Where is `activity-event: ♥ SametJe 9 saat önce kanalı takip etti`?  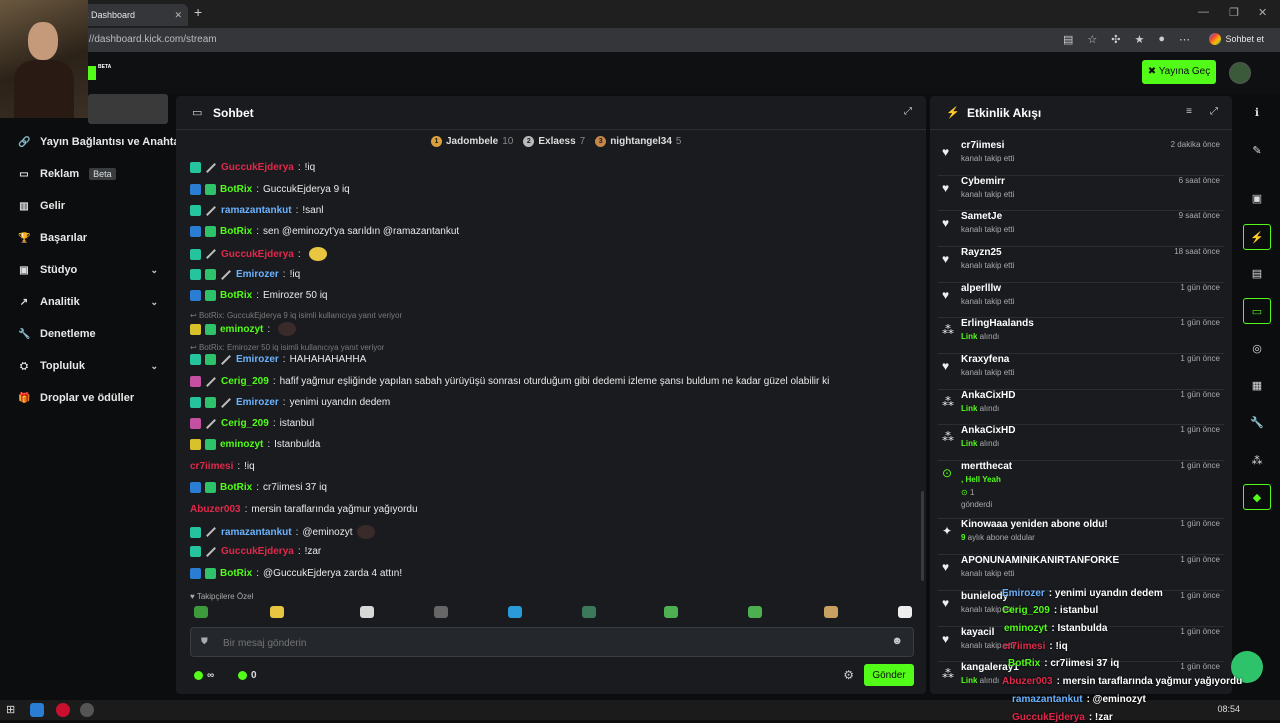 activity-event: ♥ SametJe 9 saat önce kanalı takip etti is located at coordinates (1081, 229).